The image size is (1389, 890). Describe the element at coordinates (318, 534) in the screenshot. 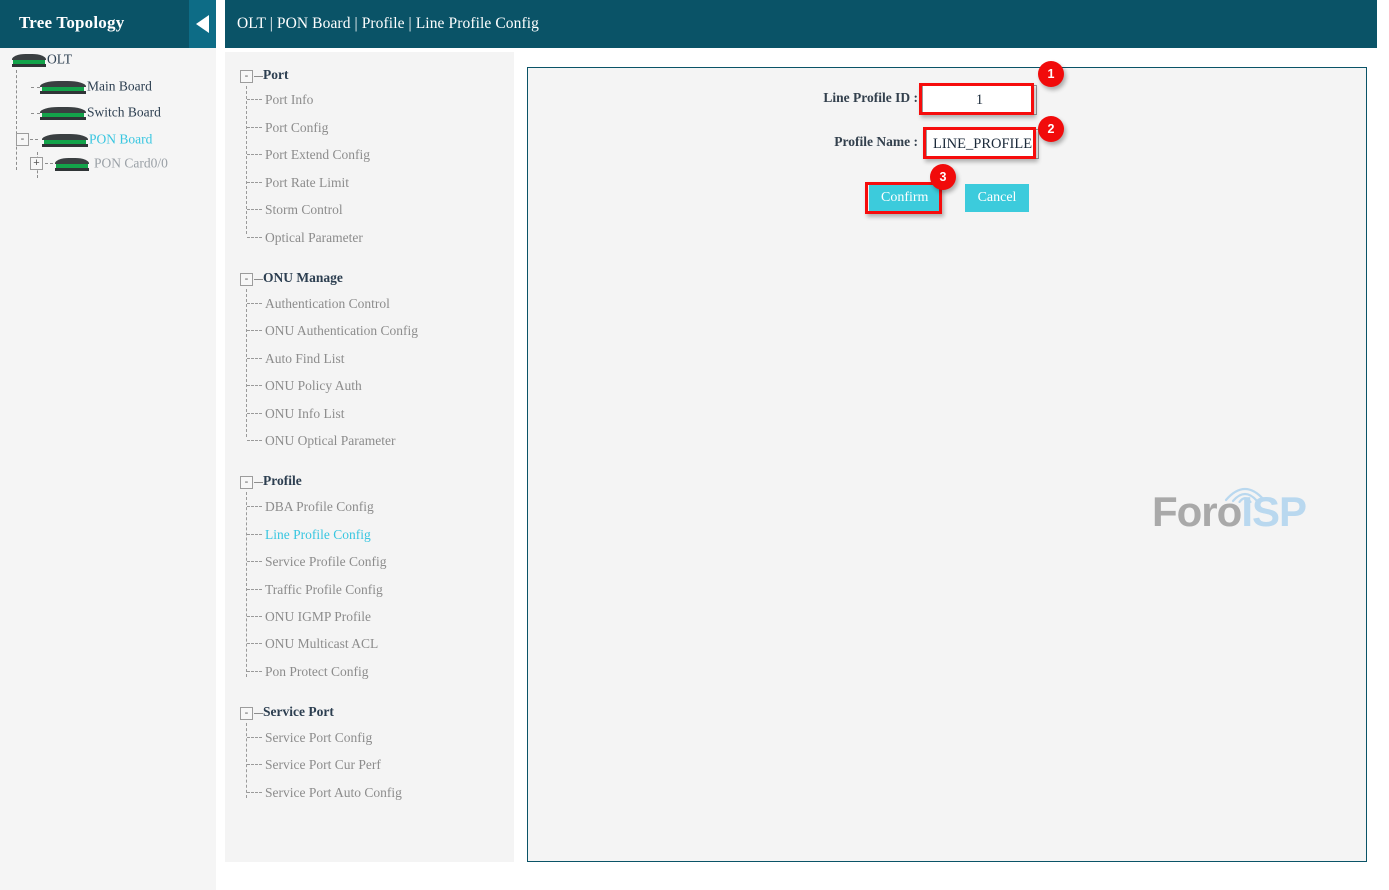

I see `menu-item-label: Line Profile Config` at that location.